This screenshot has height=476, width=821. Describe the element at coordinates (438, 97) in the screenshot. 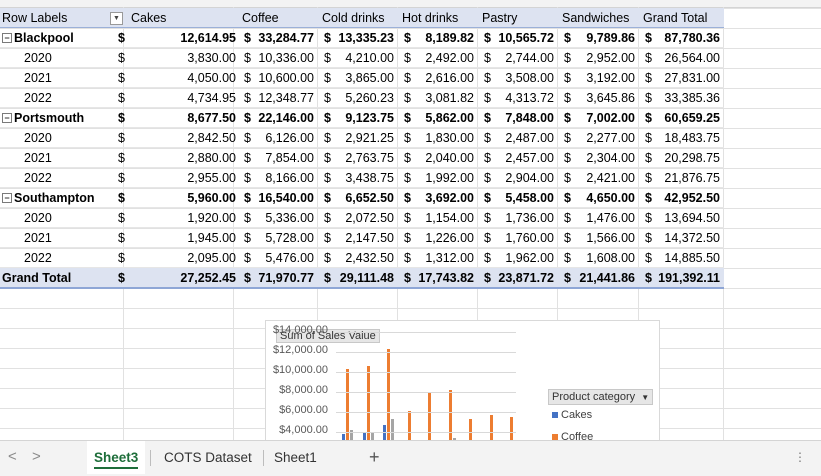

I see `value-cell: $3,081.82` at that location.